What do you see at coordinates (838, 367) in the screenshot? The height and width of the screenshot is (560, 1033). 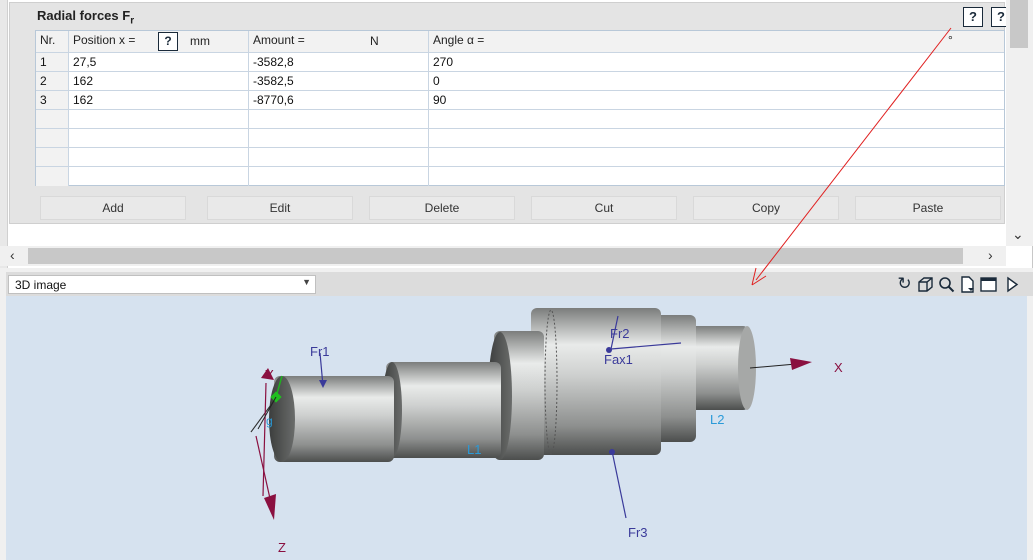 I see `label-axis-x: X` at bounding box center [838, 367].